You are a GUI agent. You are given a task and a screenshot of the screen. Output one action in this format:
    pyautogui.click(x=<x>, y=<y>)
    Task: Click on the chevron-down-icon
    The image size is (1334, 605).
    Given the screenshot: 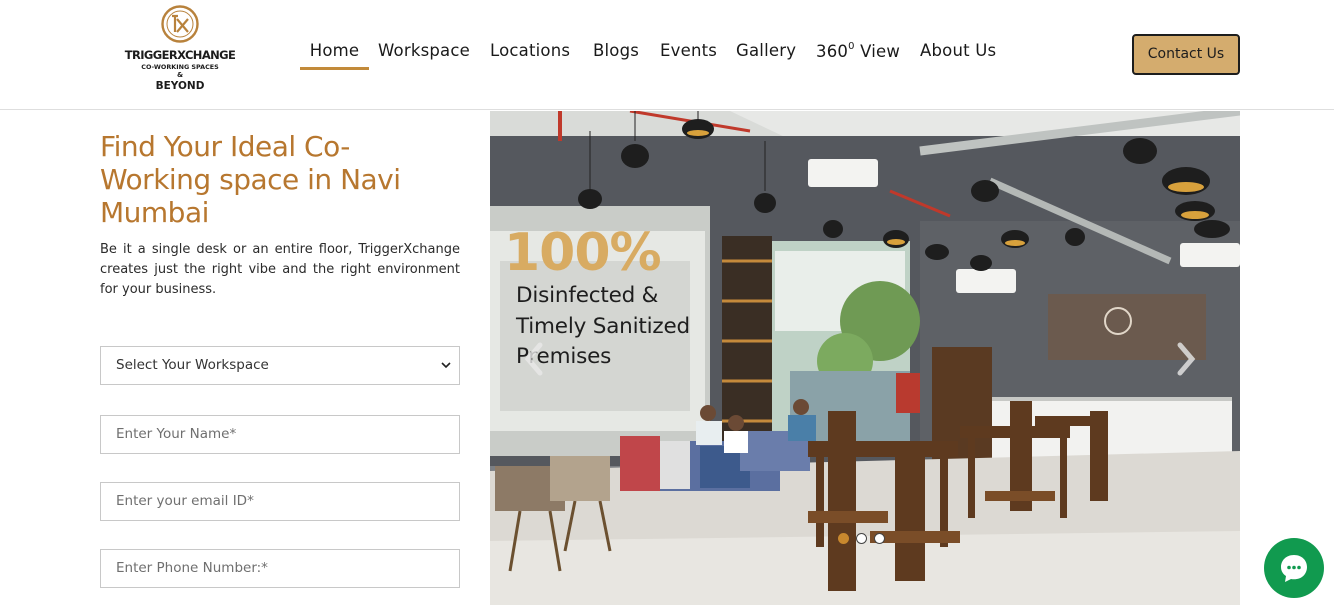 What is the action you would take?
    pyautogui.click(x=446, y=373)
    